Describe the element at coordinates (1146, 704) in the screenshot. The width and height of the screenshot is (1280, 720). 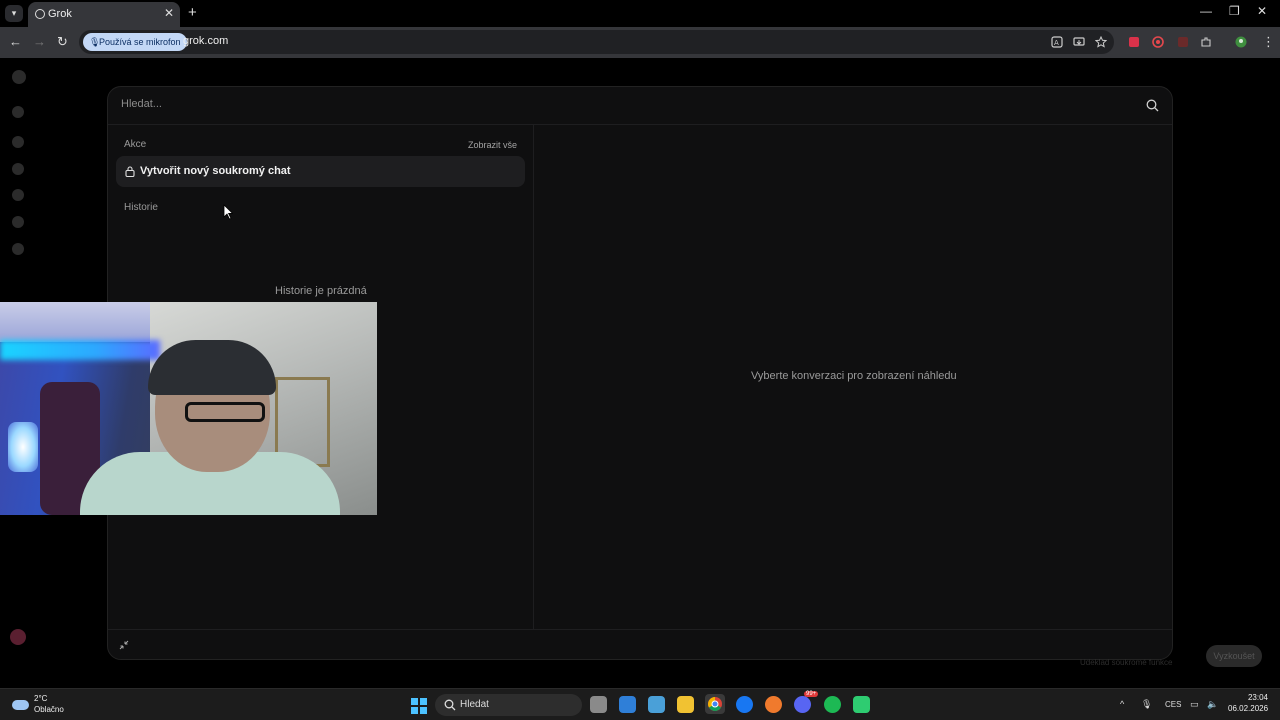
I see `tray-microphone-icon: 🎙` at that location.